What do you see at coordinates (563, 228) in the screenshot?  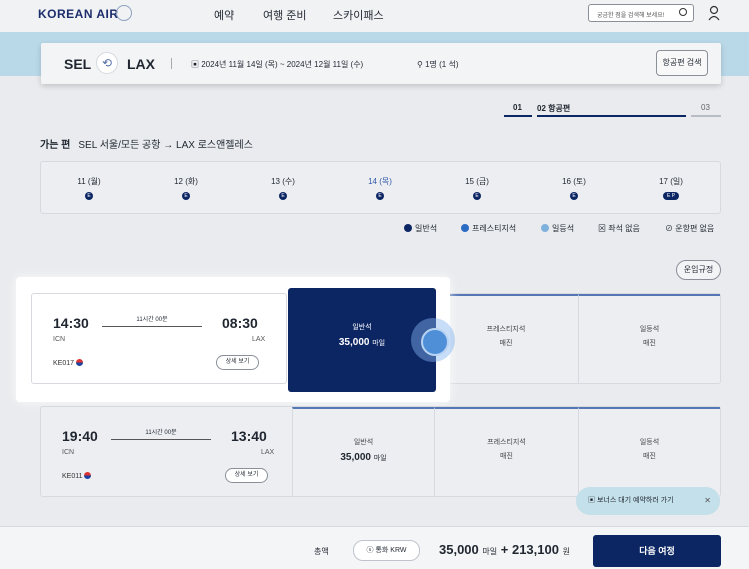 I see `legend-first-label: 일등석` at bounding box center [563, 228].